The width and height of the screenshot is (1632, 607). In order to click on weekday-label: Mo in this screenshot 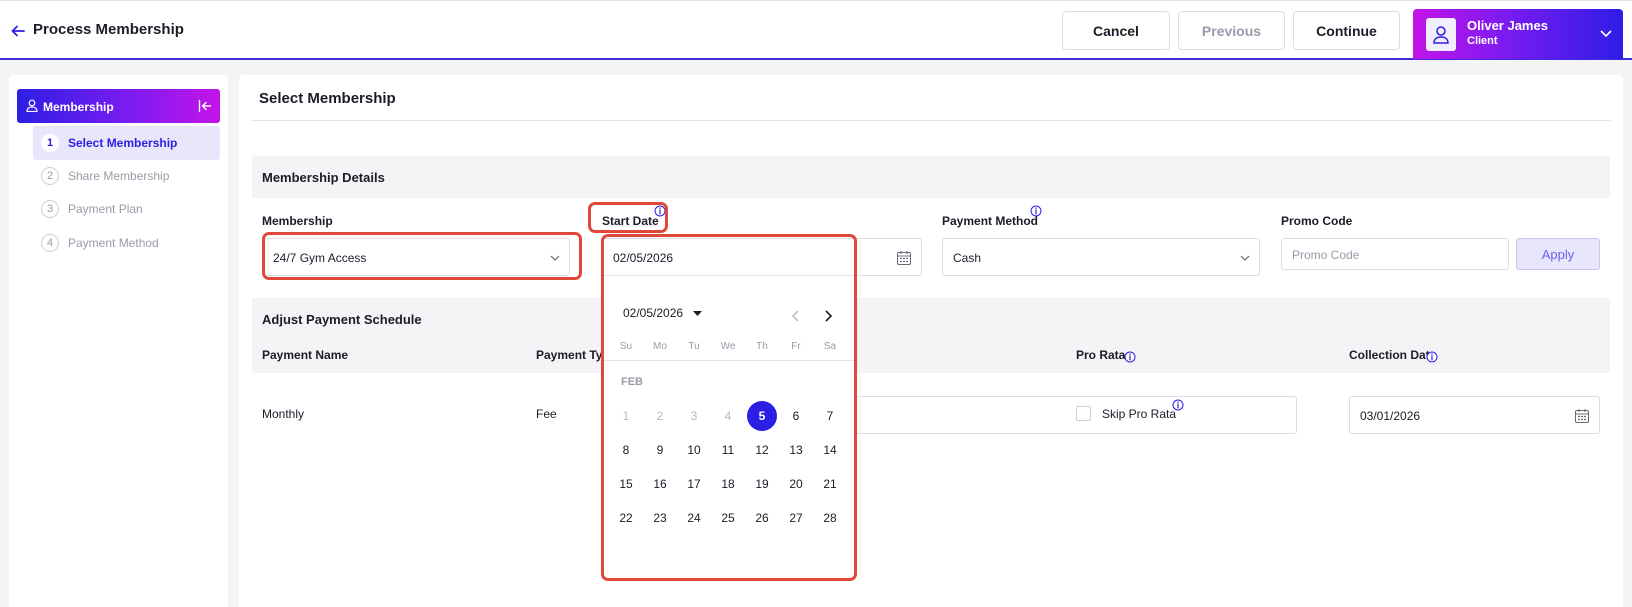, I will do `click(660, 346)`.